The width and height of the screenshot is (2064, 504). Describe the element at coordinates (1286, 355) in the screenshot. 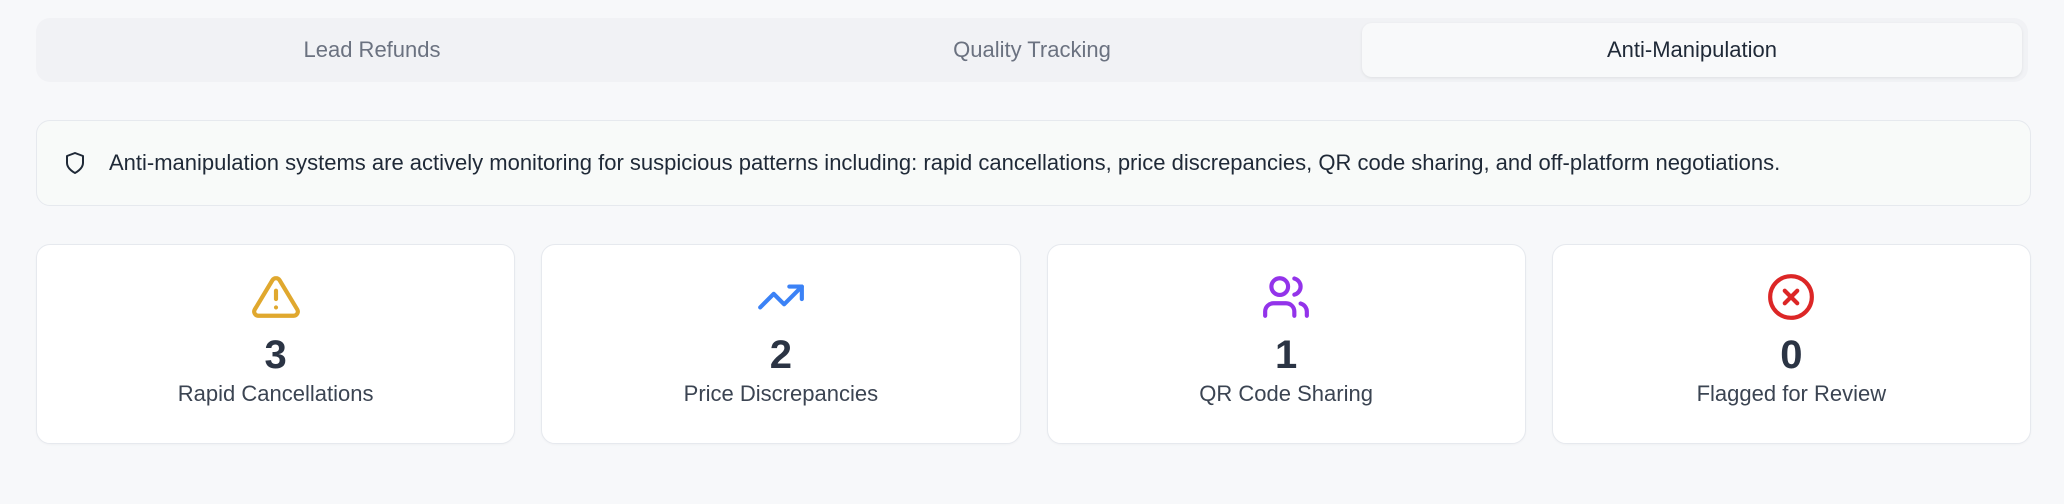

I see `stat-value: 1` at that location.